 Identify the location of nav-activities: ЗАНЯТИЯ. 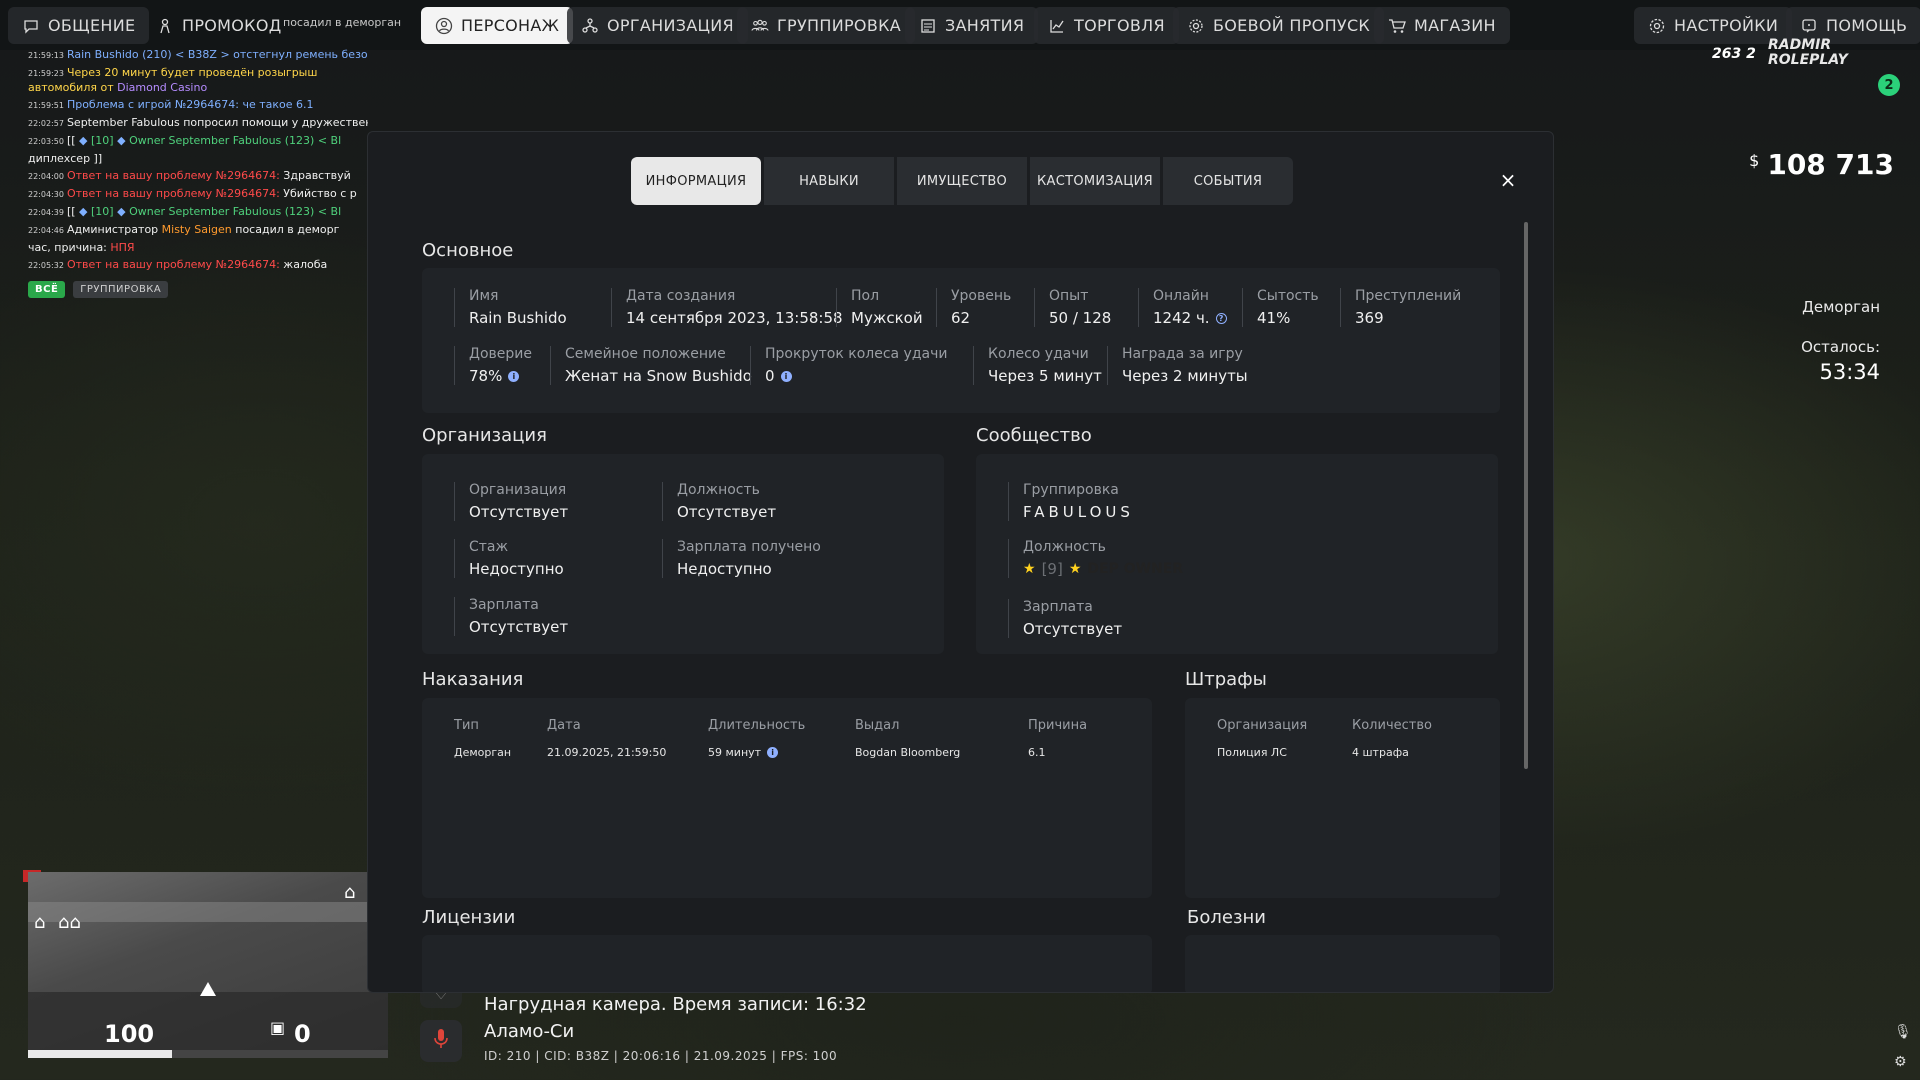
(972, 25).